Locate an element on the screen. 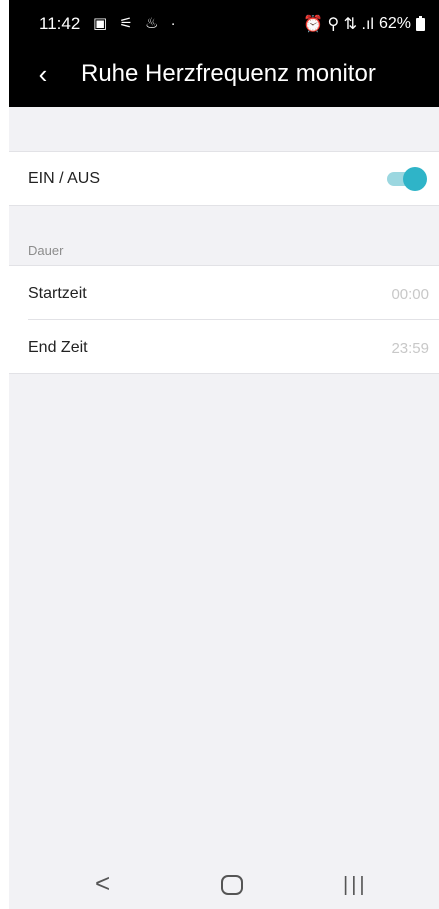 This screenshot has width=439, height=909. back-button: ‹ is located at coordinates (43, 74).